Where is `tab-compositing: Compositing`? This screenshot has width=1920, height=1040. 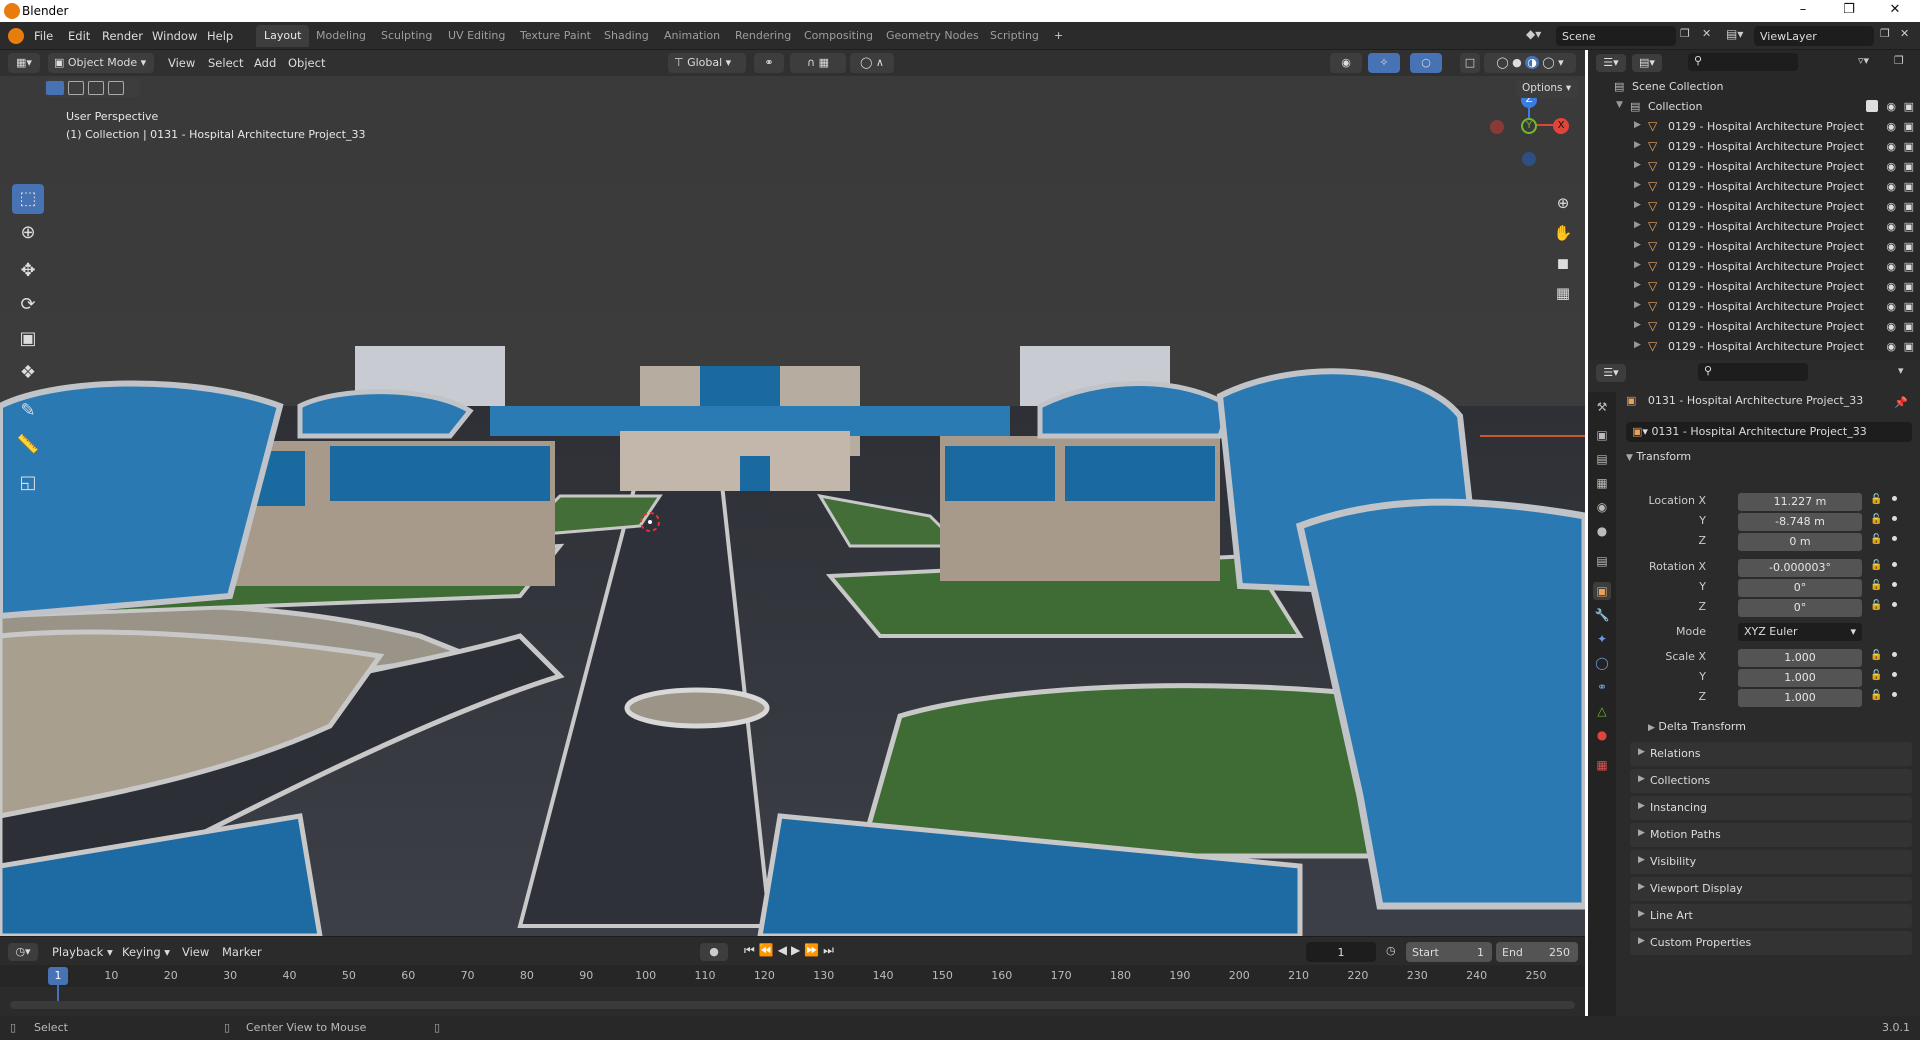 tab-compositing: Compositing is located at coordinates (838, 36).